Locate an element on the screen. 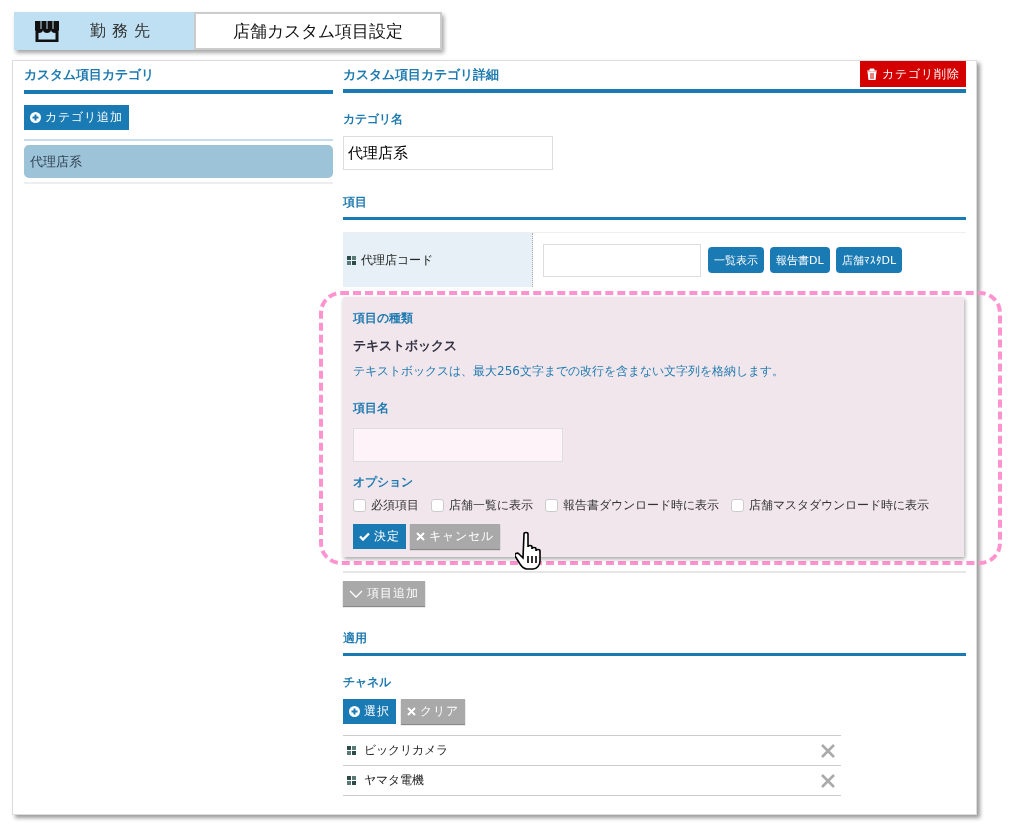  item-value-field is located at coordinates (622, 260).